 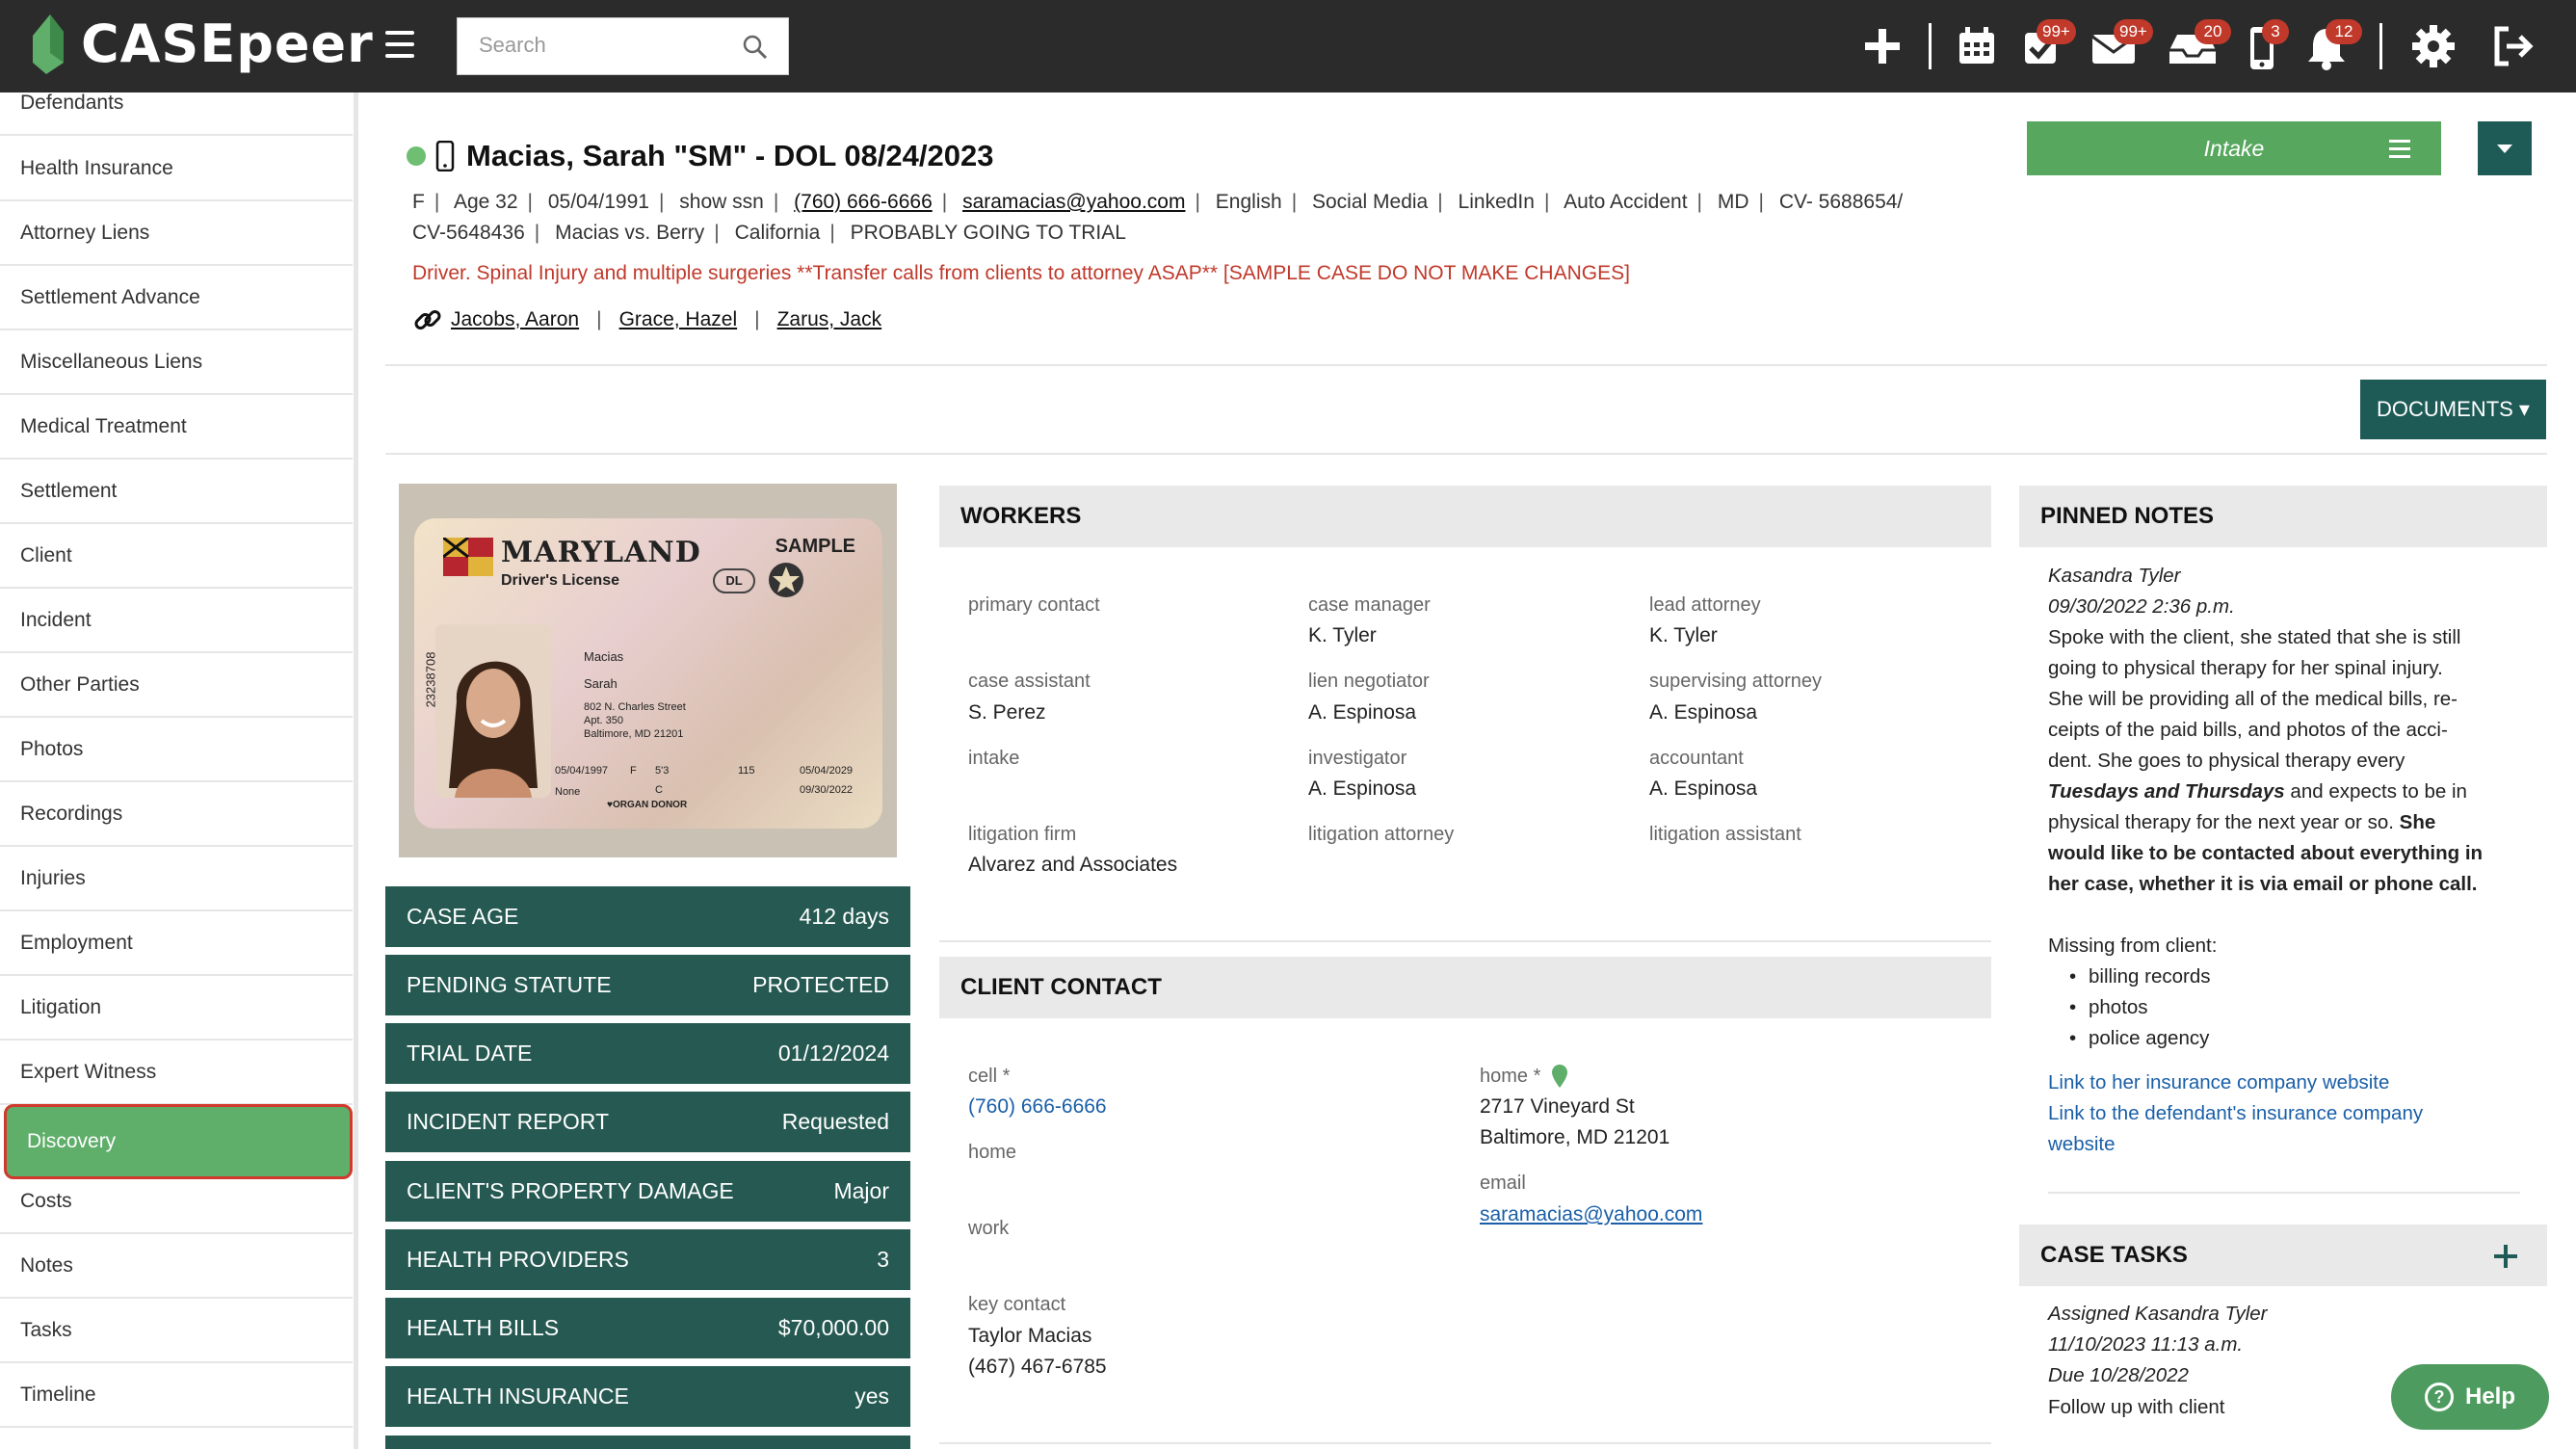 I want to click on license-type: Driver's License, so click(x=560, y=580).